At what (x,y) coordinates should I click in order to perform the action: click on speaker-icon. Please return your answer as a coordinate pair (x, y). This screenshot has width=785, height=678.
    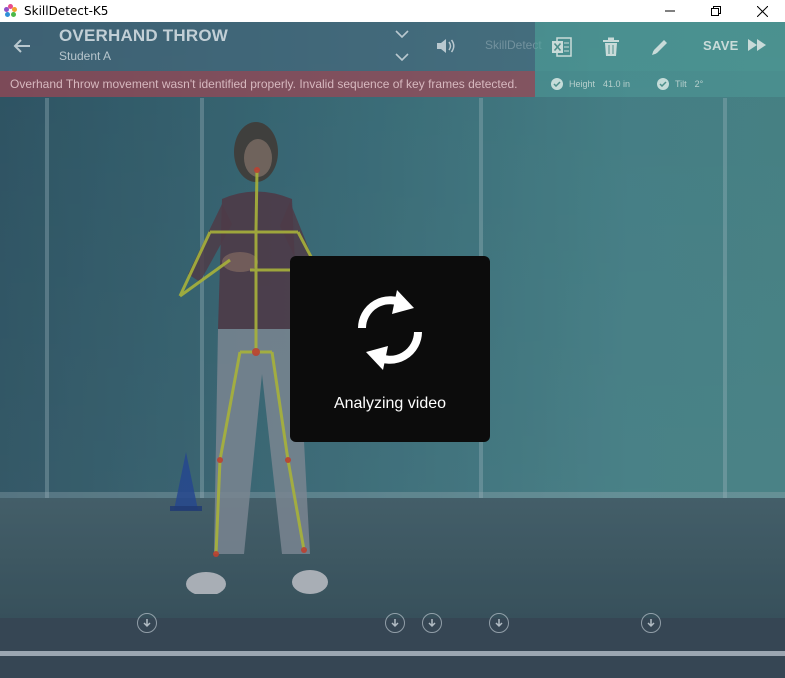
    Looking at the image, I should click on (446, 46).